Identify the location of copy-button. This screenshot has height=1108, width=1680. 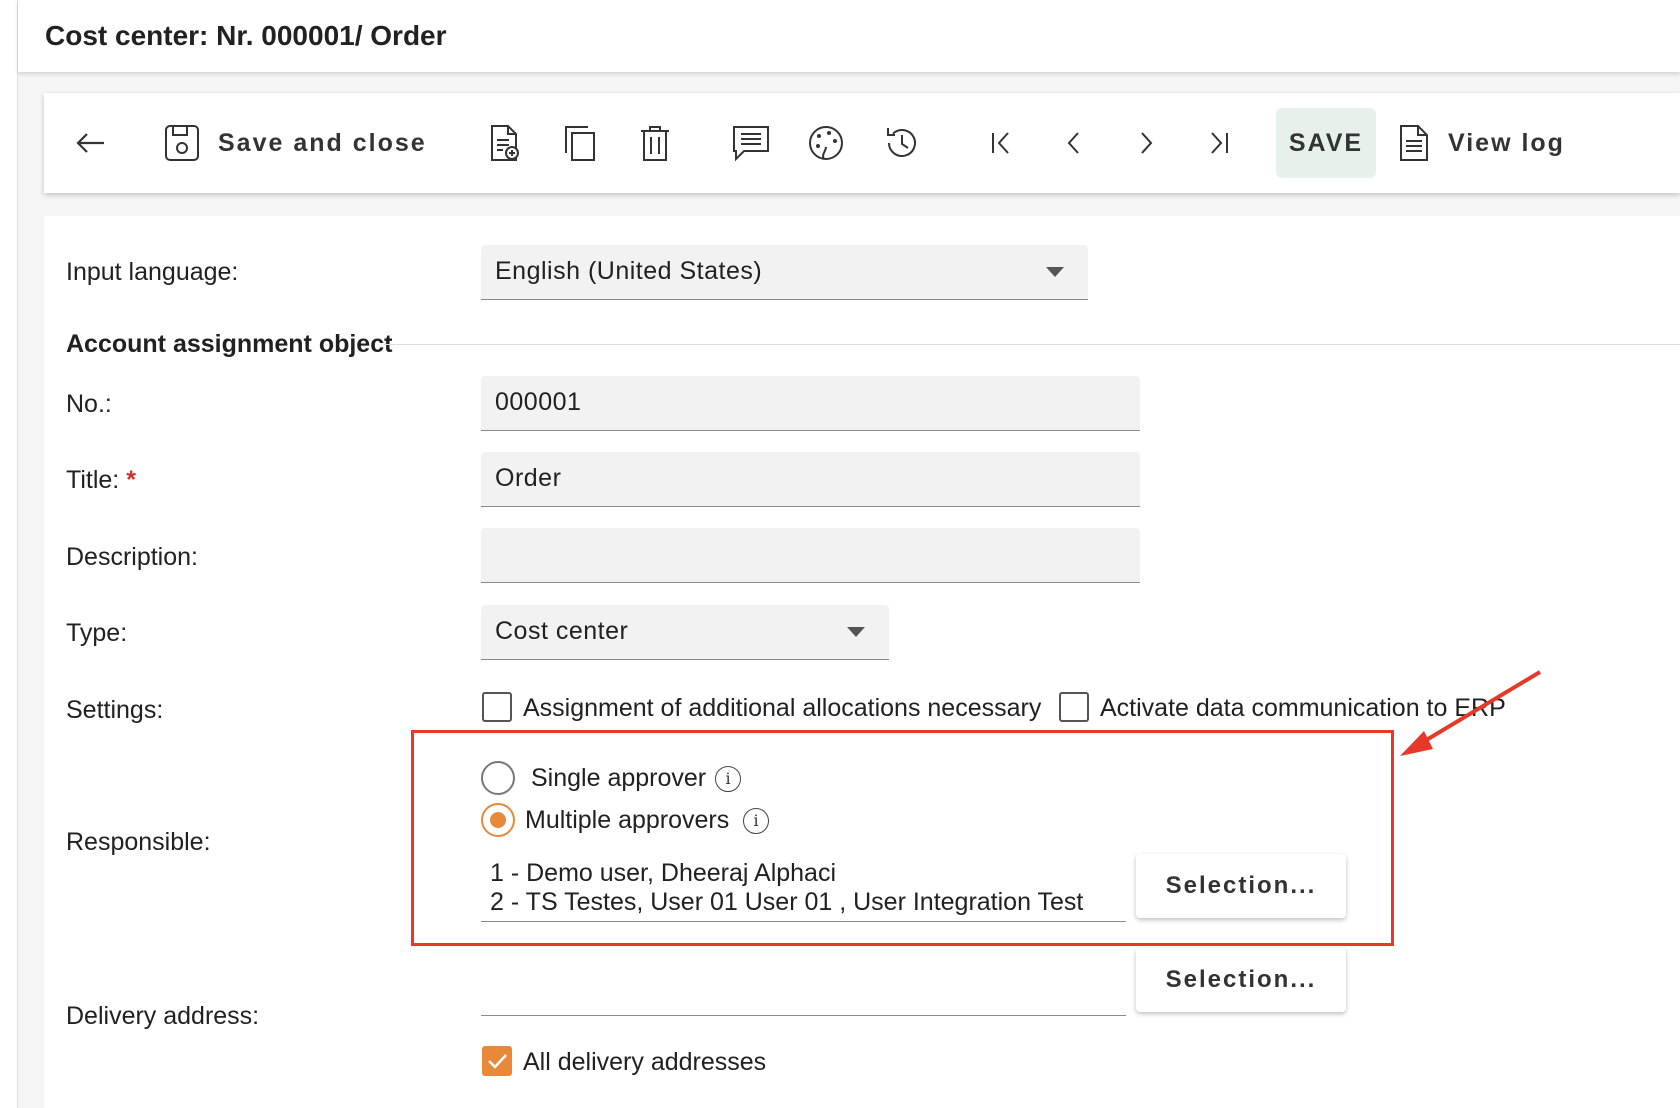
(580, 143).